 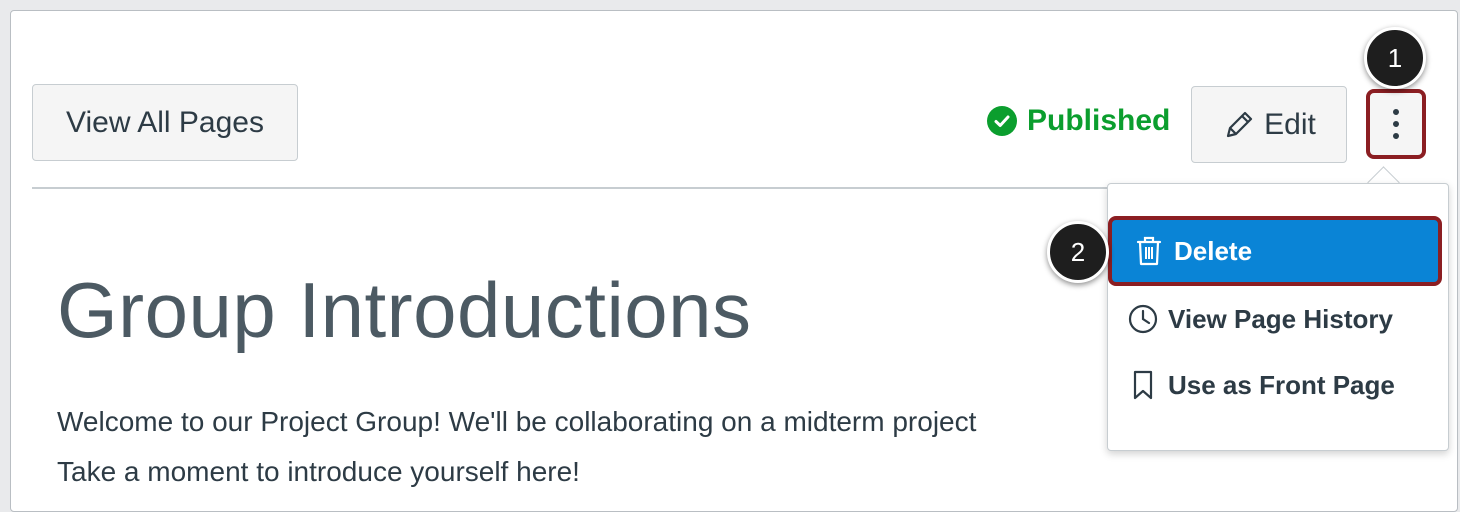 What do you see at coordinates (1143, 319) in the screenshot?
I see `clock-icon` at bounding box center [1143, 319].